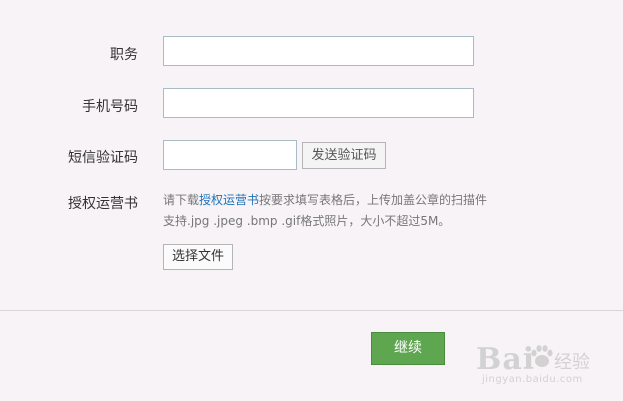  I want to click on baidu-jingyan-watermark: Bai 经验 jingyan.baidu.com, so click(546, 367).